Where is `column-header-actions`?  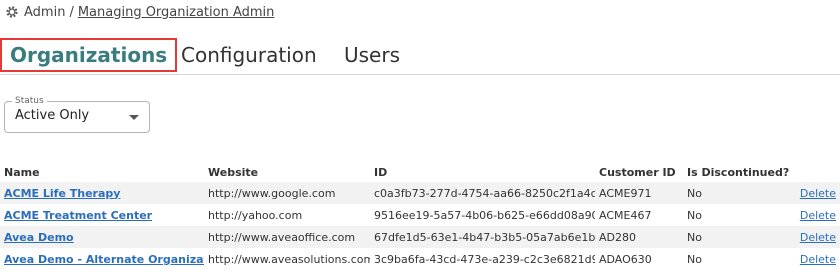 column-header-actions is located at coordinates (812, 172).